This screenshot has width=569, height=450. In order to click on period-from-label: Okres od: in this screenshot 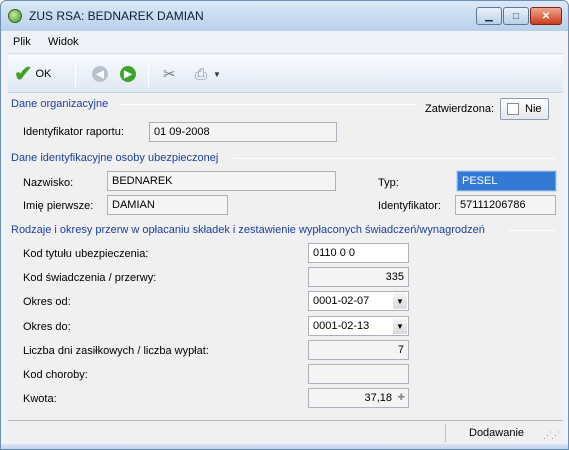, I will do `click(47, 302)`.